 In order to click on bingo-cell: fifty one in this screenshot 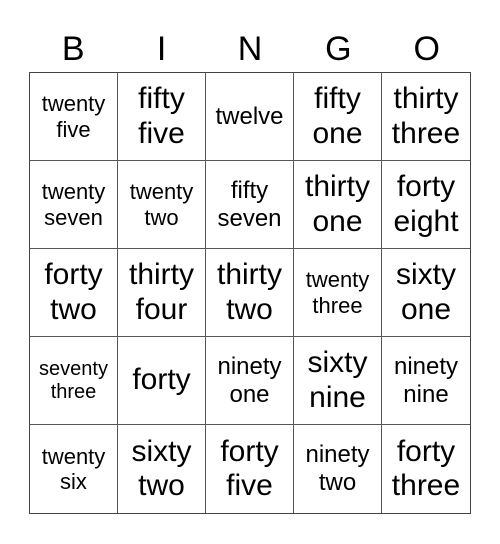, I will do `click(338, 117)`.